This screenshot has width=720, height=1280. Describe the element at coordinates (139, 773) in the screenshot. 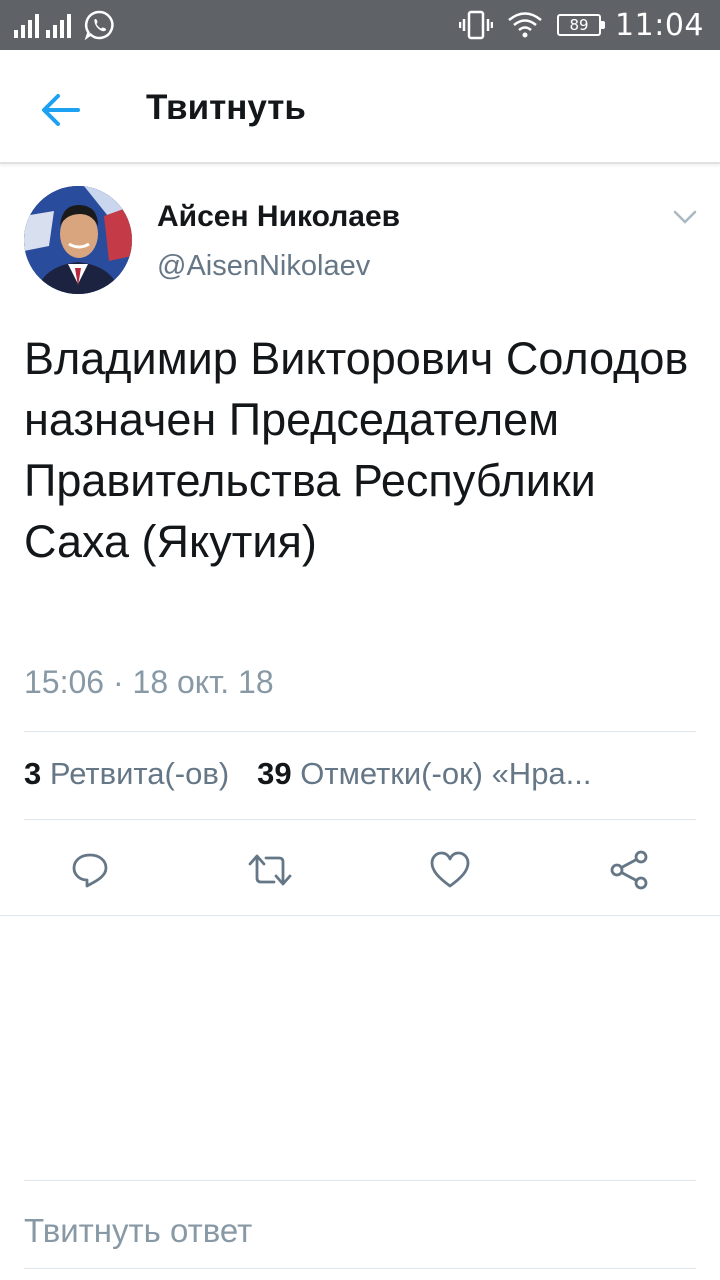

I see `retweet-label: Ретвита(-ов)` at that location.